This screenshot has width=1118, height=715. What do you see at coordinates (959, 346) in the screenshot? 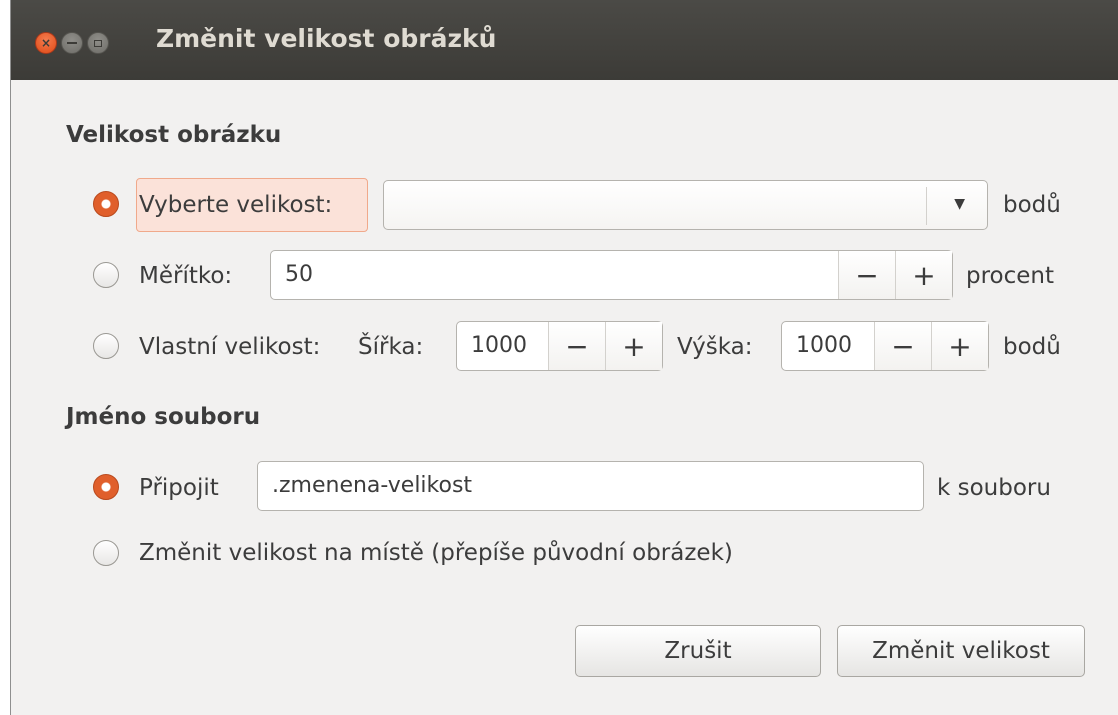
I see `height-plus-button: +` at bounding box center [959, 346].